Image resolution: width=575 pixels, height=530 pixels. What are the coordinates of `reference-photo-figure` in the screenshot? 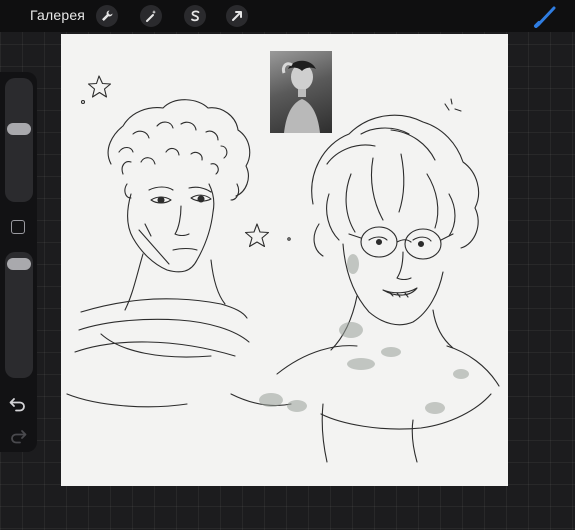 It's located at (301, 96).